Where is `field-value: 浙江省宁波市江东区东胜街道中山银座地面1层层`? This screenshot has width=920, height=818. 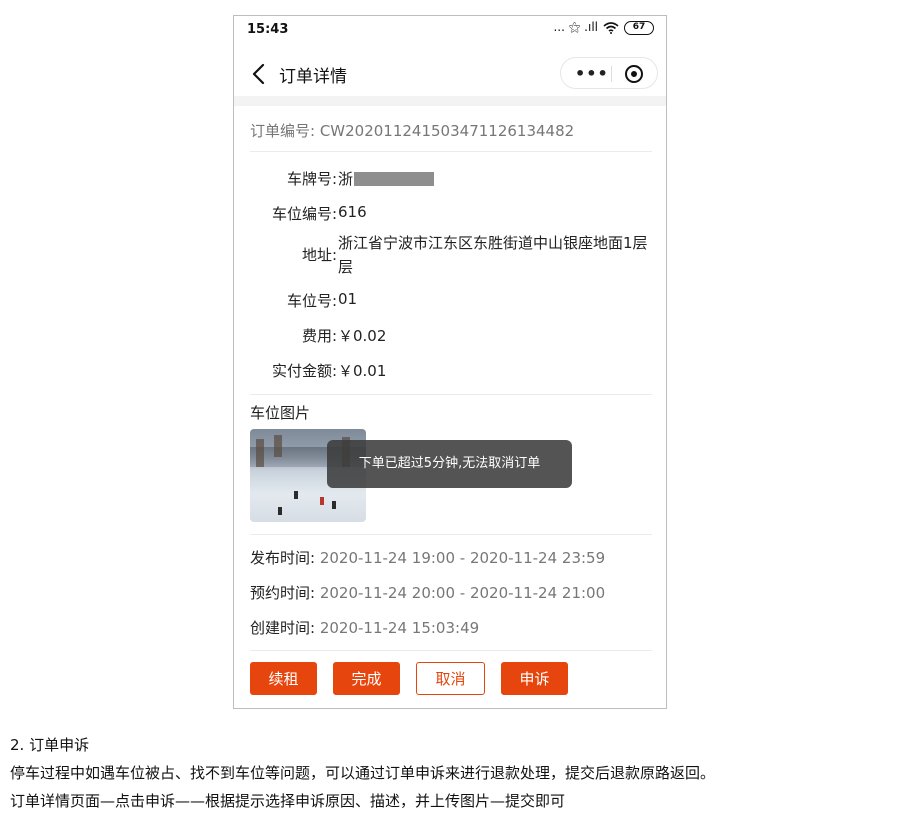
field-value: 浙江省宁波市江东区东胜街道中山银座地面1层层 is located at coordinates (493, 255).